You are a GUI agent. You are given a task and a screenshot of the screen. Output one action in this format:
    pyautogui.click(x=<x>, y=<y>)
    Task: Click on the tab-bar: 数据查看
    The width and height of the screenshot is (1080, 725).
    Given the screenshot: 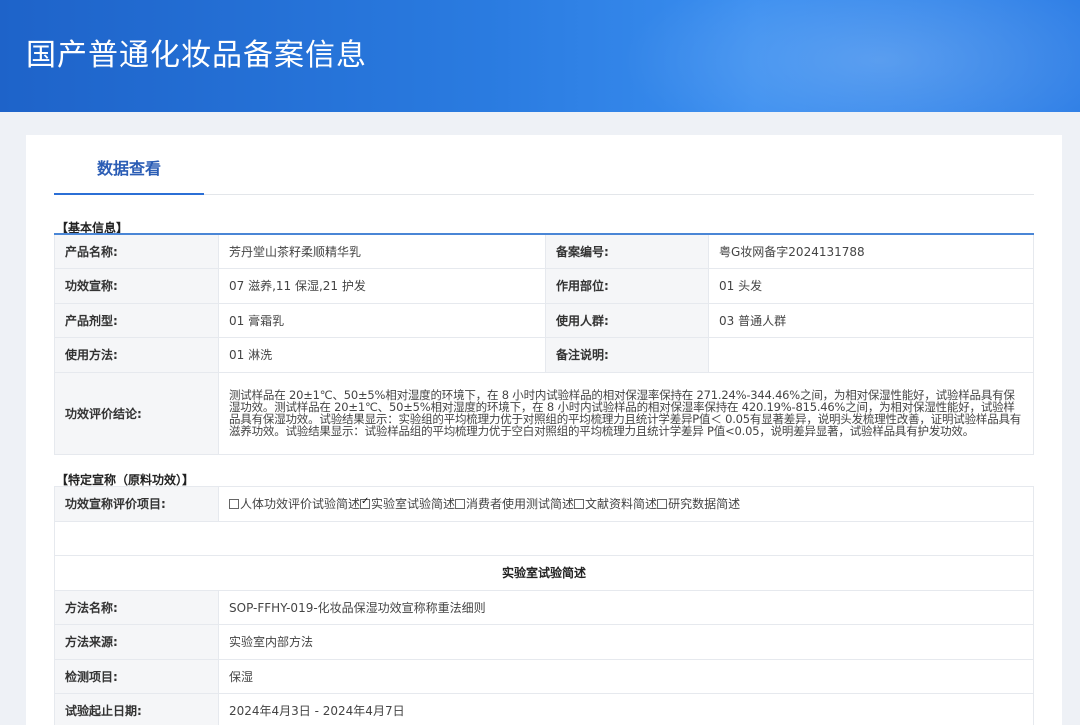 What is the action you would take?
    pyautogui.click(x=544, y=165)
    